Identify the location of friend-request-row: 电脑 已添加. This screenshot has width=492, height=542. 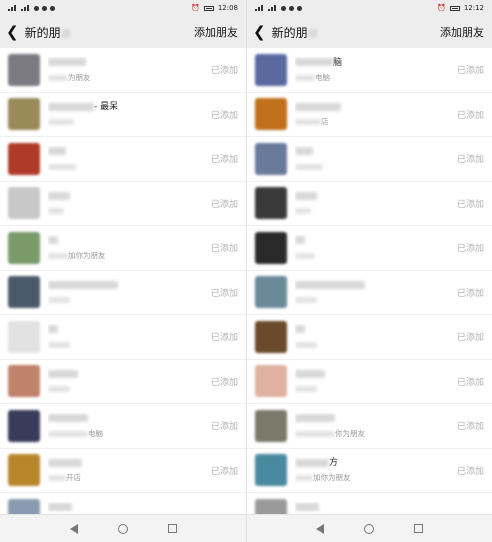
(123, 426).